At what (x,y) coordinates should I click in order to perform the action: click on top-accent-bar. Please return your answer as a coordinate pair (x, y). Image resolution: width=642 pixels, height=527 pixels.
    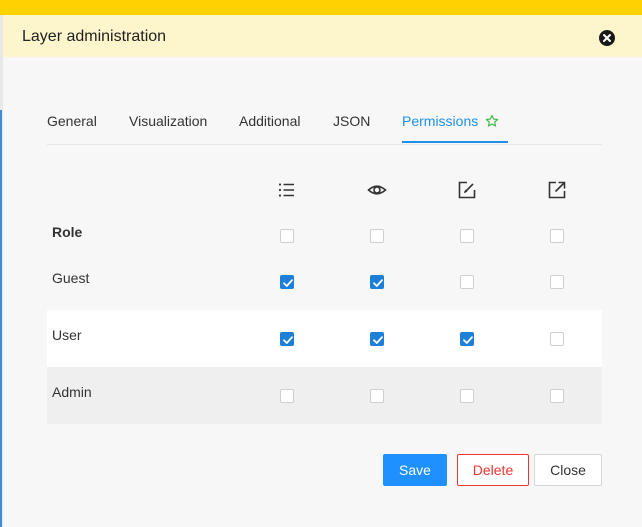
    Looking at the image, I should click on (321, 7).